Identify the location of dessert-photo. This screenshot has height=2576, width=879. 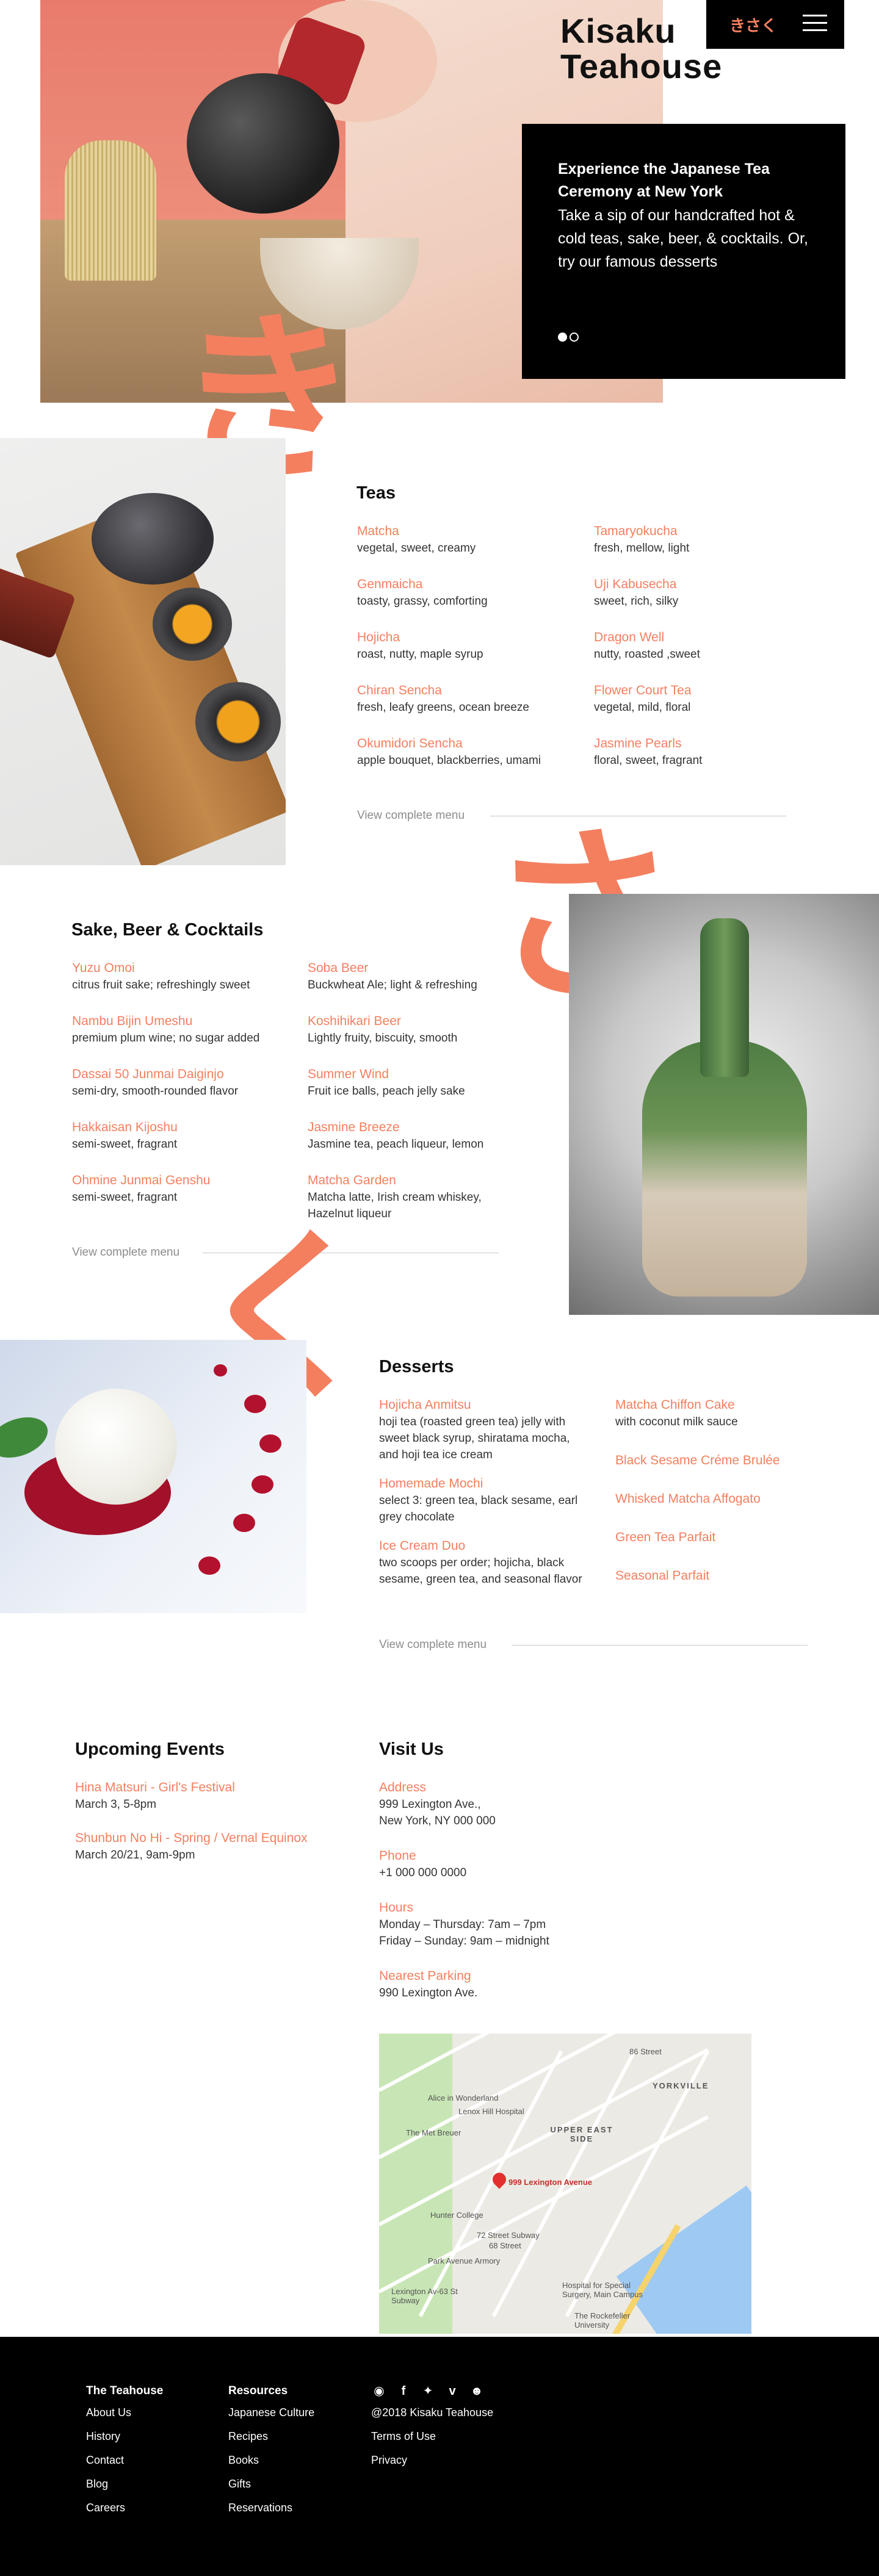
(153, 1476).